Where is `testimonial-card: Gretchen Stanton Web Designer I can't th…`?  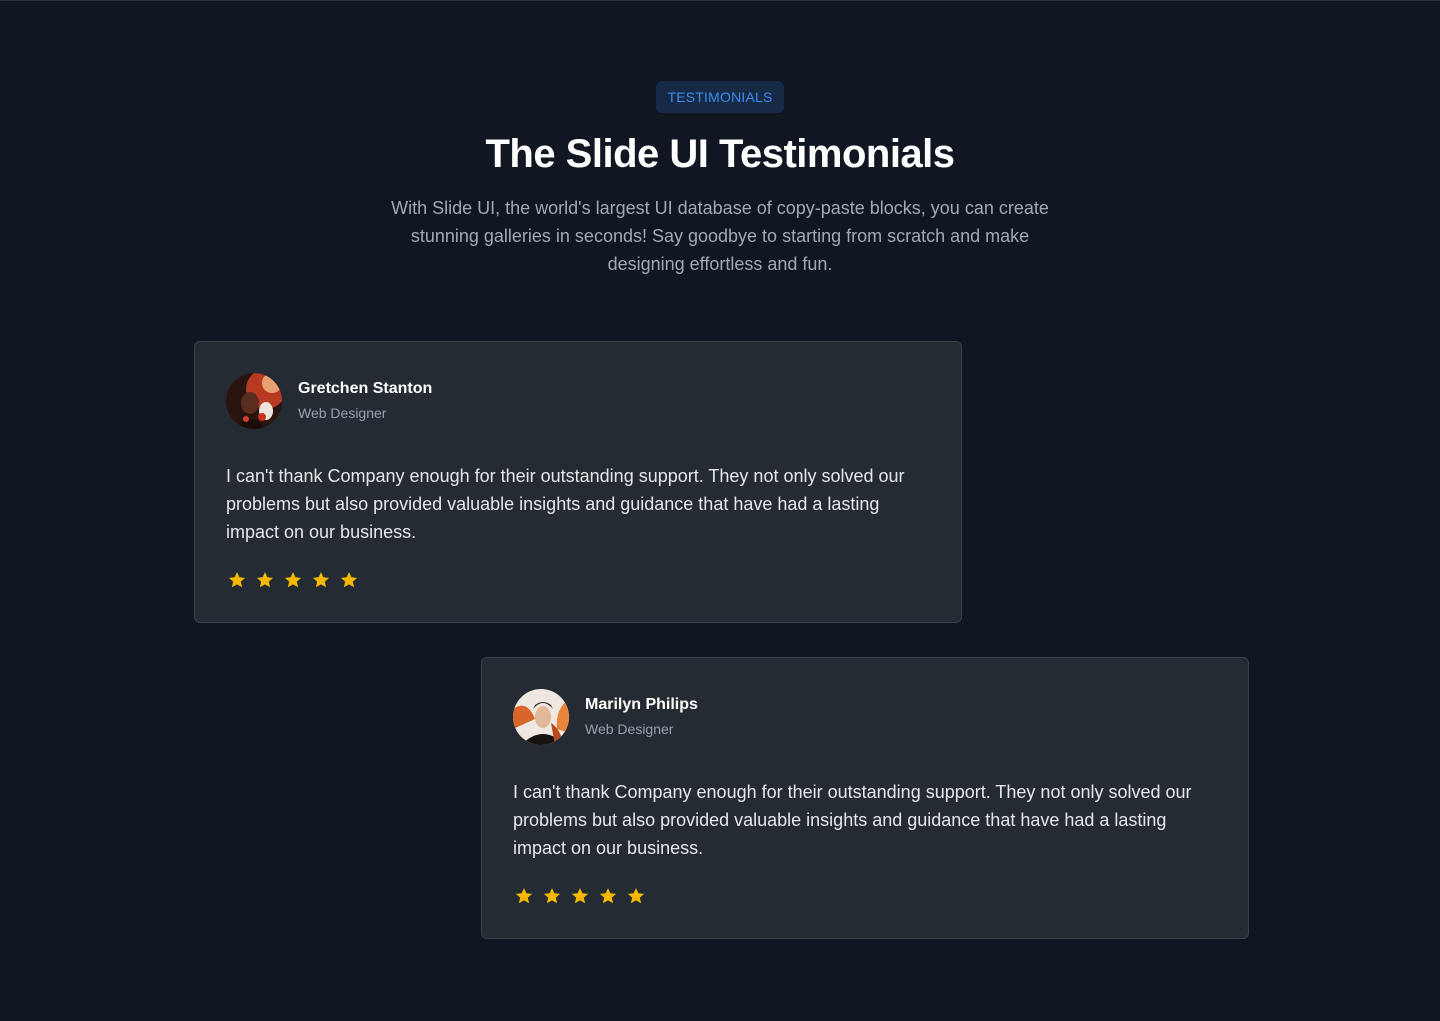
testimonial-card: Gretchen Stanton Web Designer I can't th… is located at coordinates (578, 482).